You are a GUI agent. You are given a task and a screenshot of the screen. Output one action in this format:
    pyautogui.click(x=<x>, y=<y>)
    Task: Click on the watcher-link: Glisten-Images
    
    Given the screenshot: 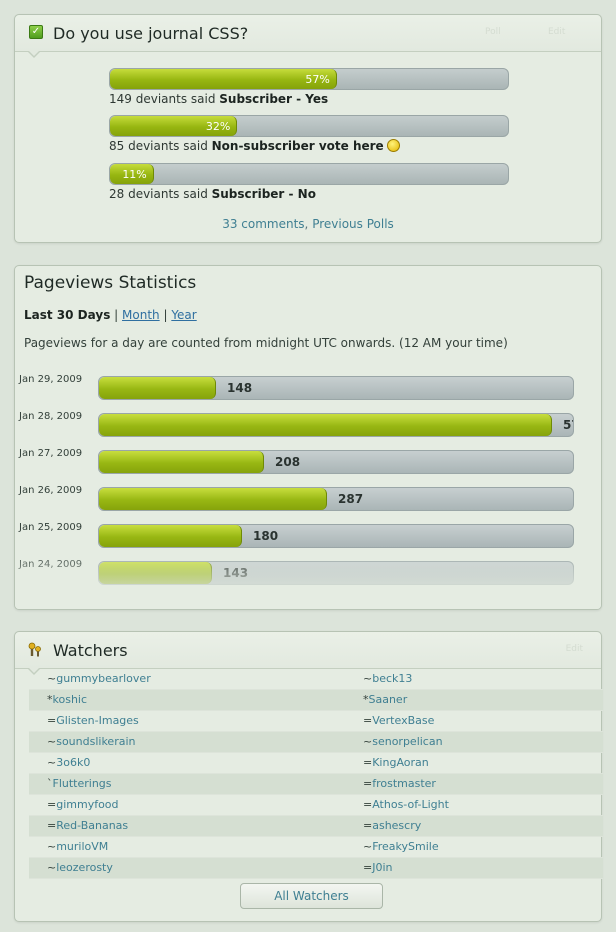 What is the action you would take?
    pyautogui.click(x=97, y=720)
    